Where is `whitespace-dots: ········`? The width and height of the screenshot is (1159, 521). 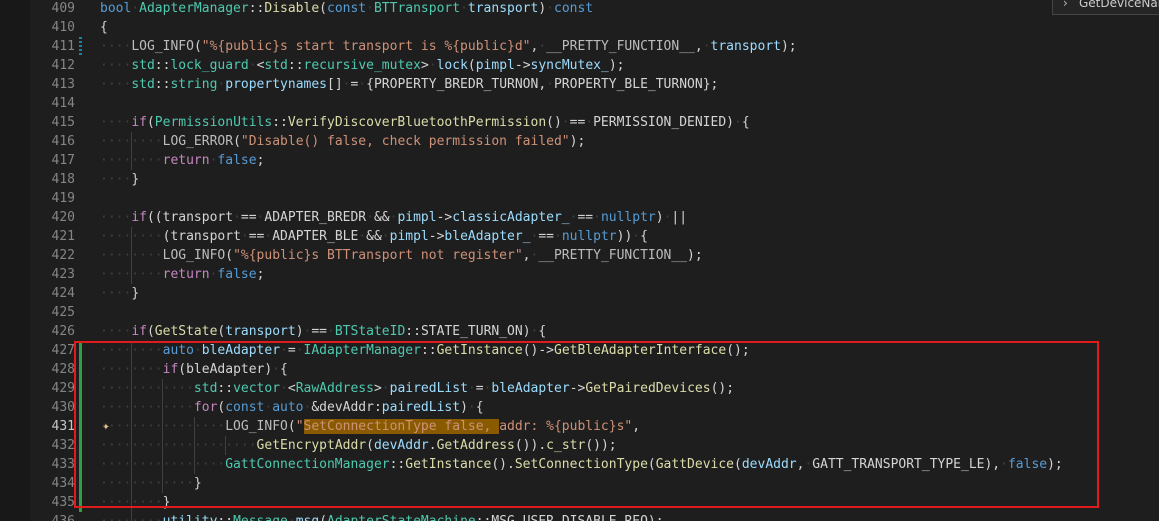
whitespace-dots: ········ is located at coordinates (131, 517).